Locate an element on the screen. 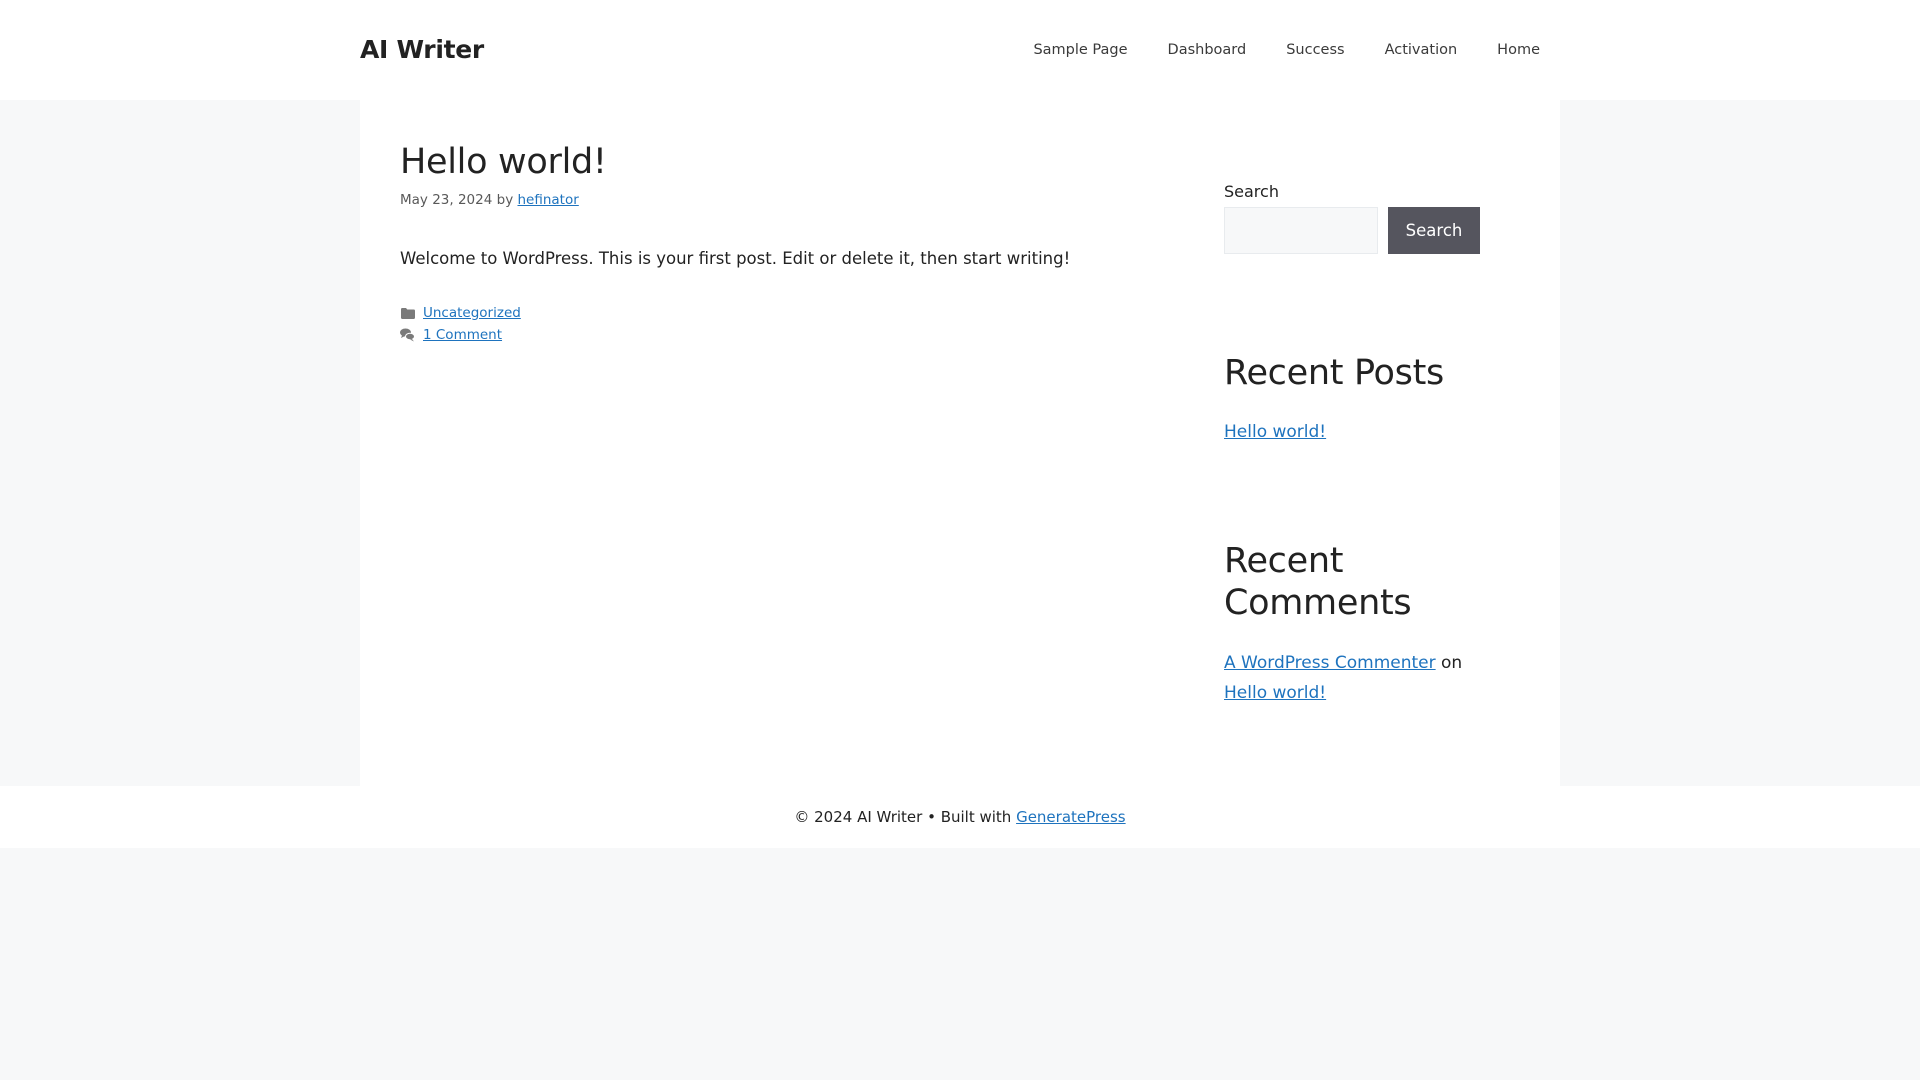  recent-post-link: Hello world! is located at coordinates (1275, 432).